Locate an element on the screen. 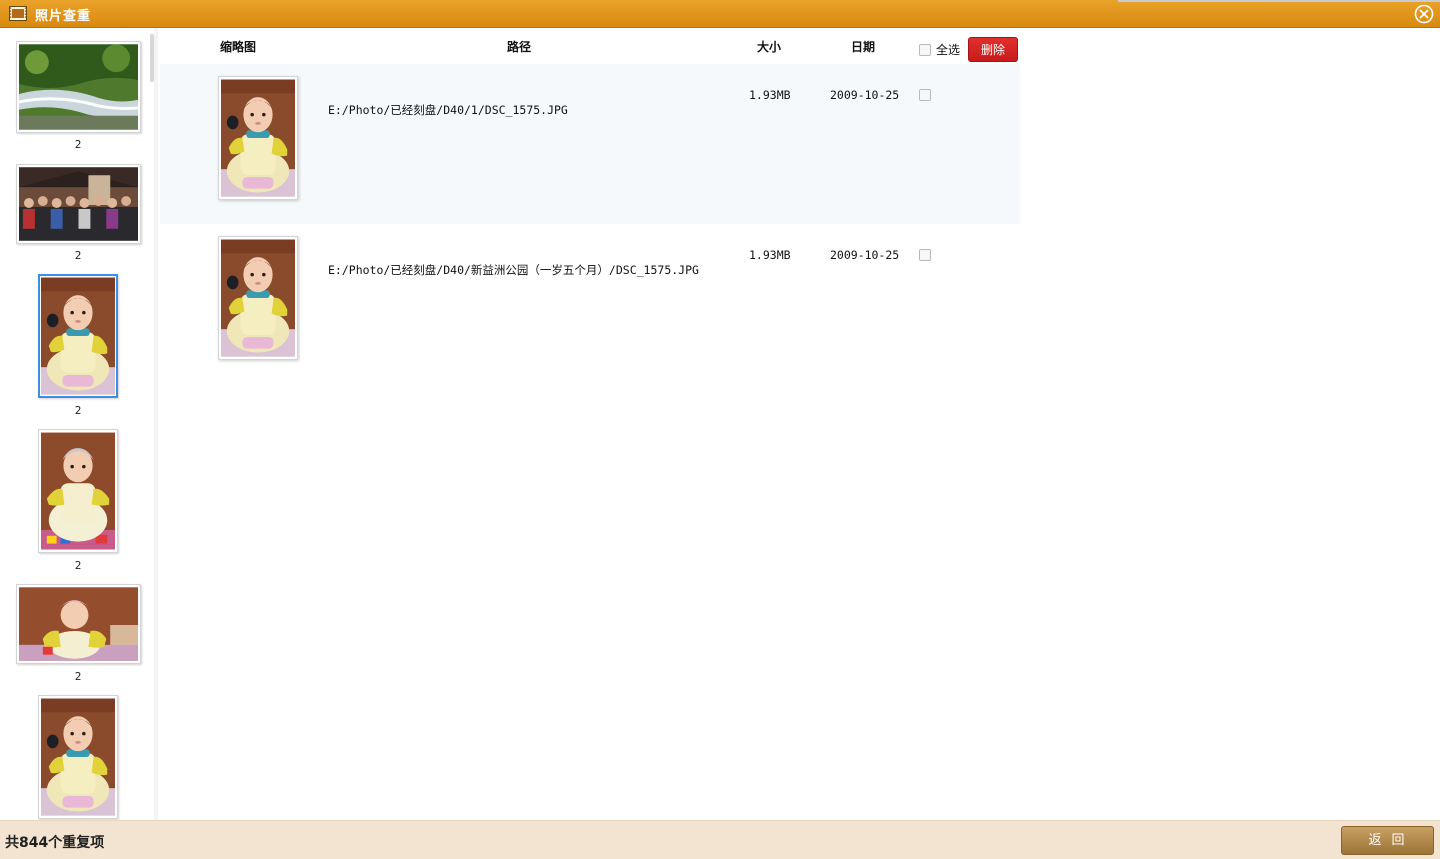 The width and height of the screenshot is (1440, 859). duplicate-group-list: 2 2 2 2 2 is located at coordinates (79, 424).